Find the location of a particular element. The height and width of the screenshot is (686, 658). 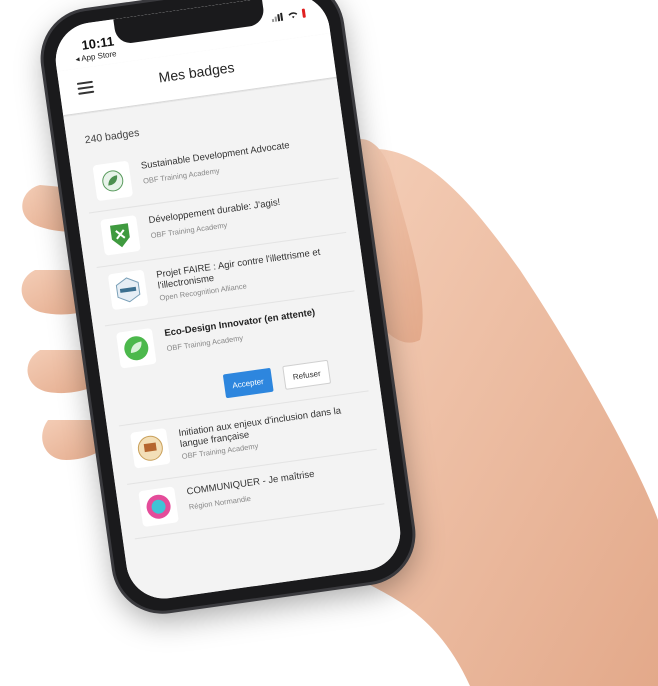

badge-issuer: Région Normandie is located at coordinates (220, 502).